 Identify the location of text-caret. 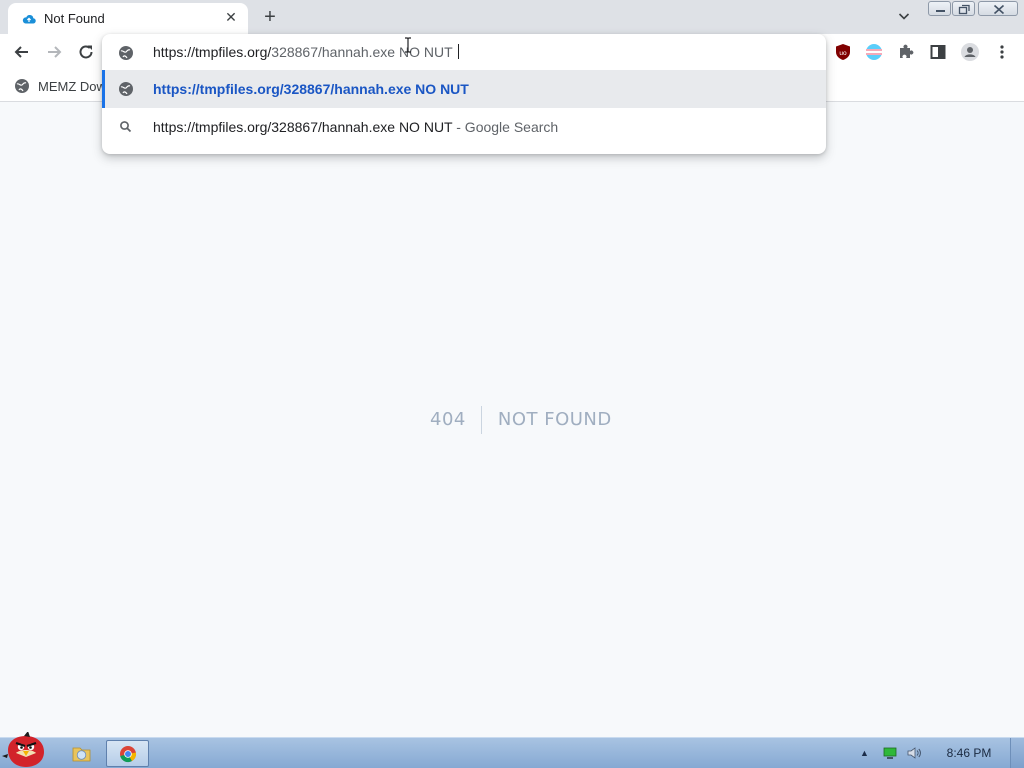
(458, 51).